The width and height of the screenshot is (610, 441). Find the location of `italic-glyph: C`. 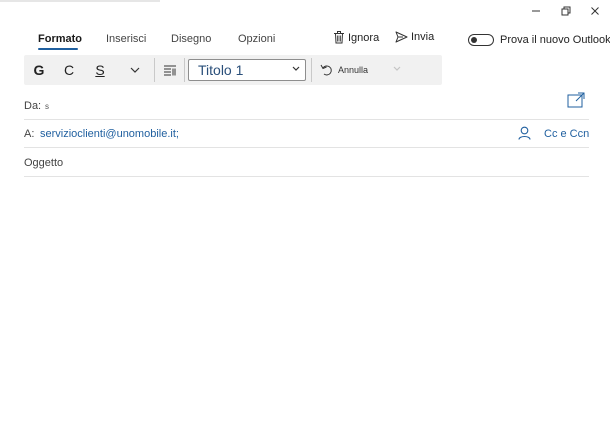

italic-glyph: C is located at coordinates (69, 70).